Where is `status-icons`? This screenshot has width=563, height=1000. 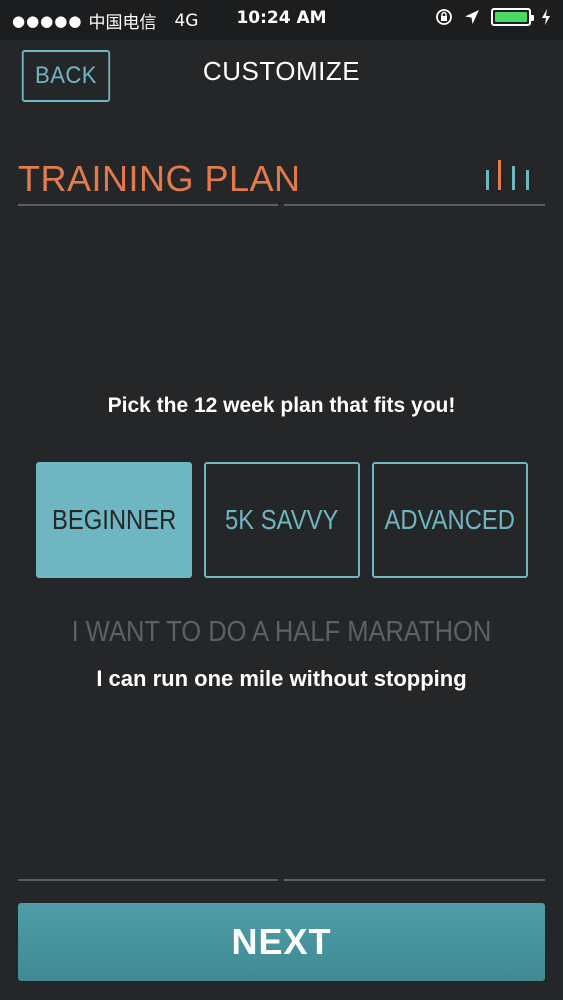
status-icons is located at coordinates (493, 17).